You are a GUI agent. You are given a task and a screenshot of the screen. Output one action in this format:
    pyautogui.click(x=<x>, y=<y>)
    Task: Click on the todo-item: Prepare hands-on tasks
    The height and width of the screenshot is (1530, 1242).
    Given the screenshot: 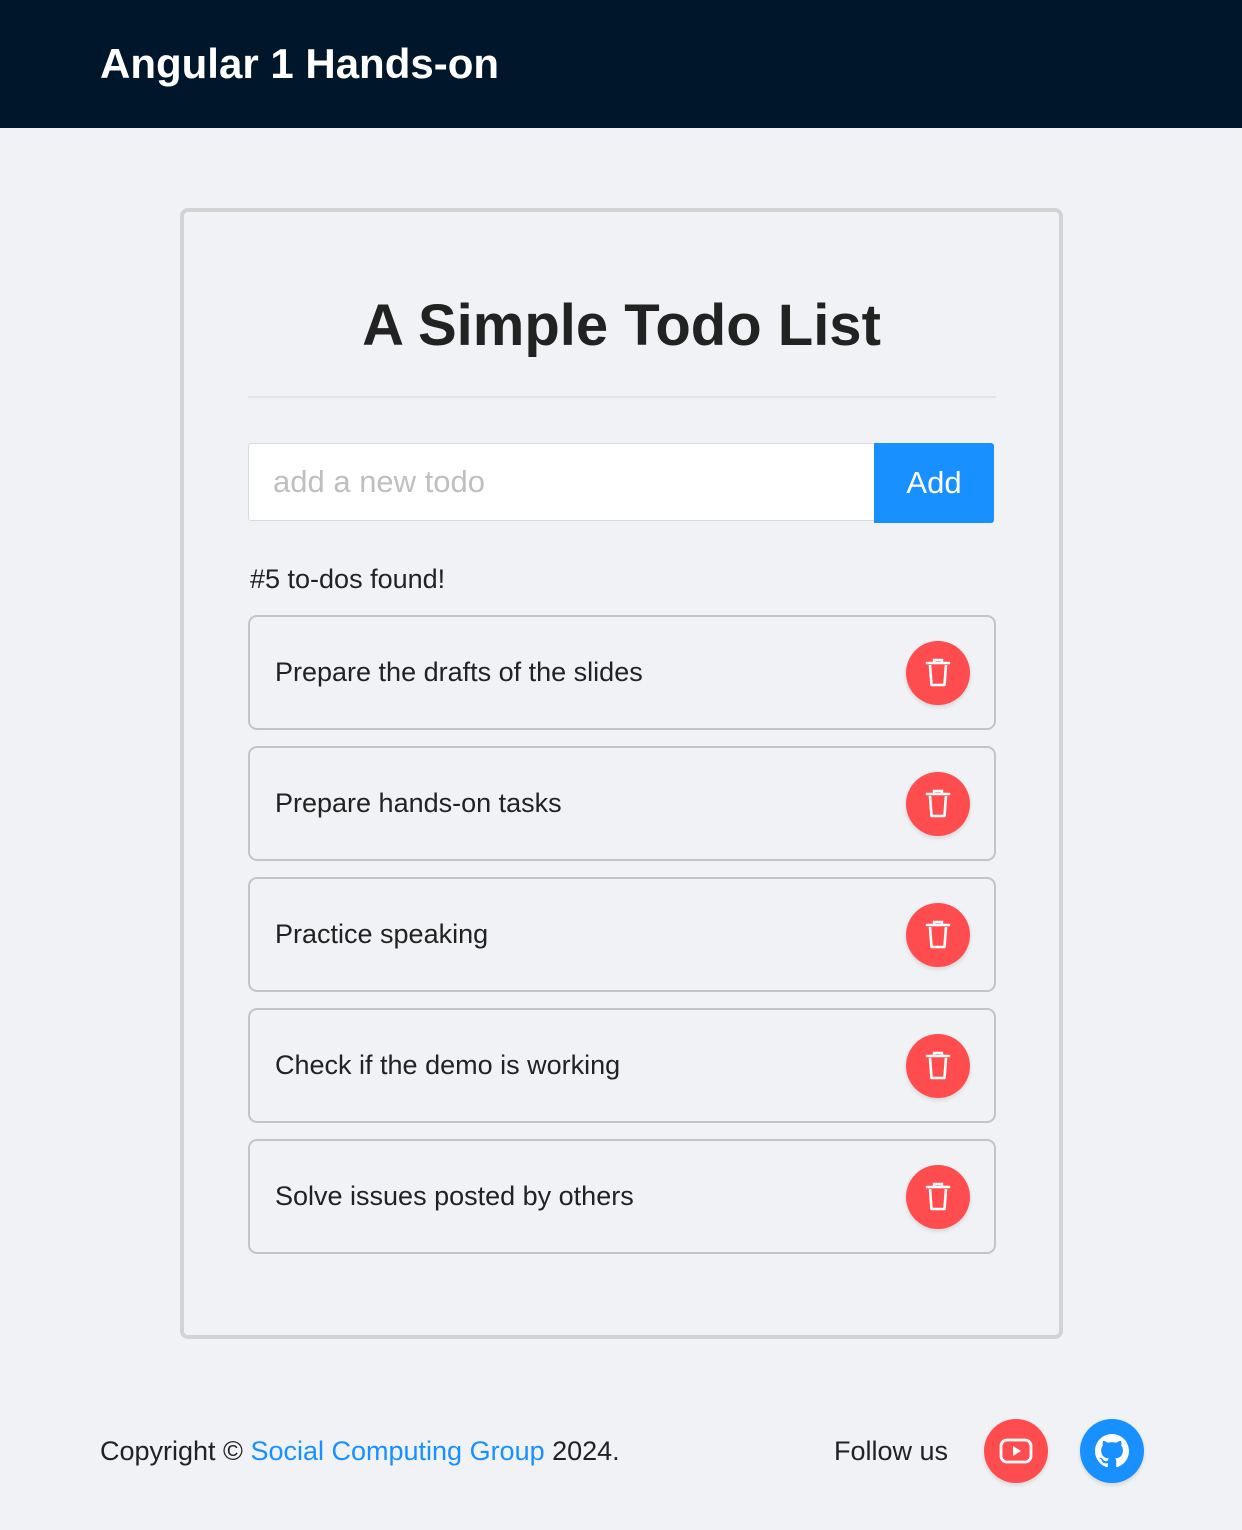 What is the action you would take?
    pyautogui.click(x=622, y=803)
    